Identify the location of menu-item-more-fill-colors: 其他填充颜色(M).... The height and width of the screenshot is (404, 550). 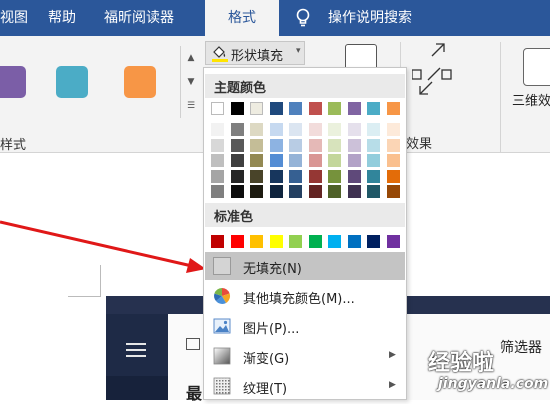
(305, 296).